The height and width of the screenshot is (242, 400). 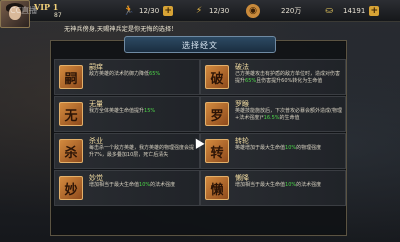 What do you see at coordinates (71, 77) in the screenshot?
I see `scripture-icon: 嗣` at bounding box center [71, 77].